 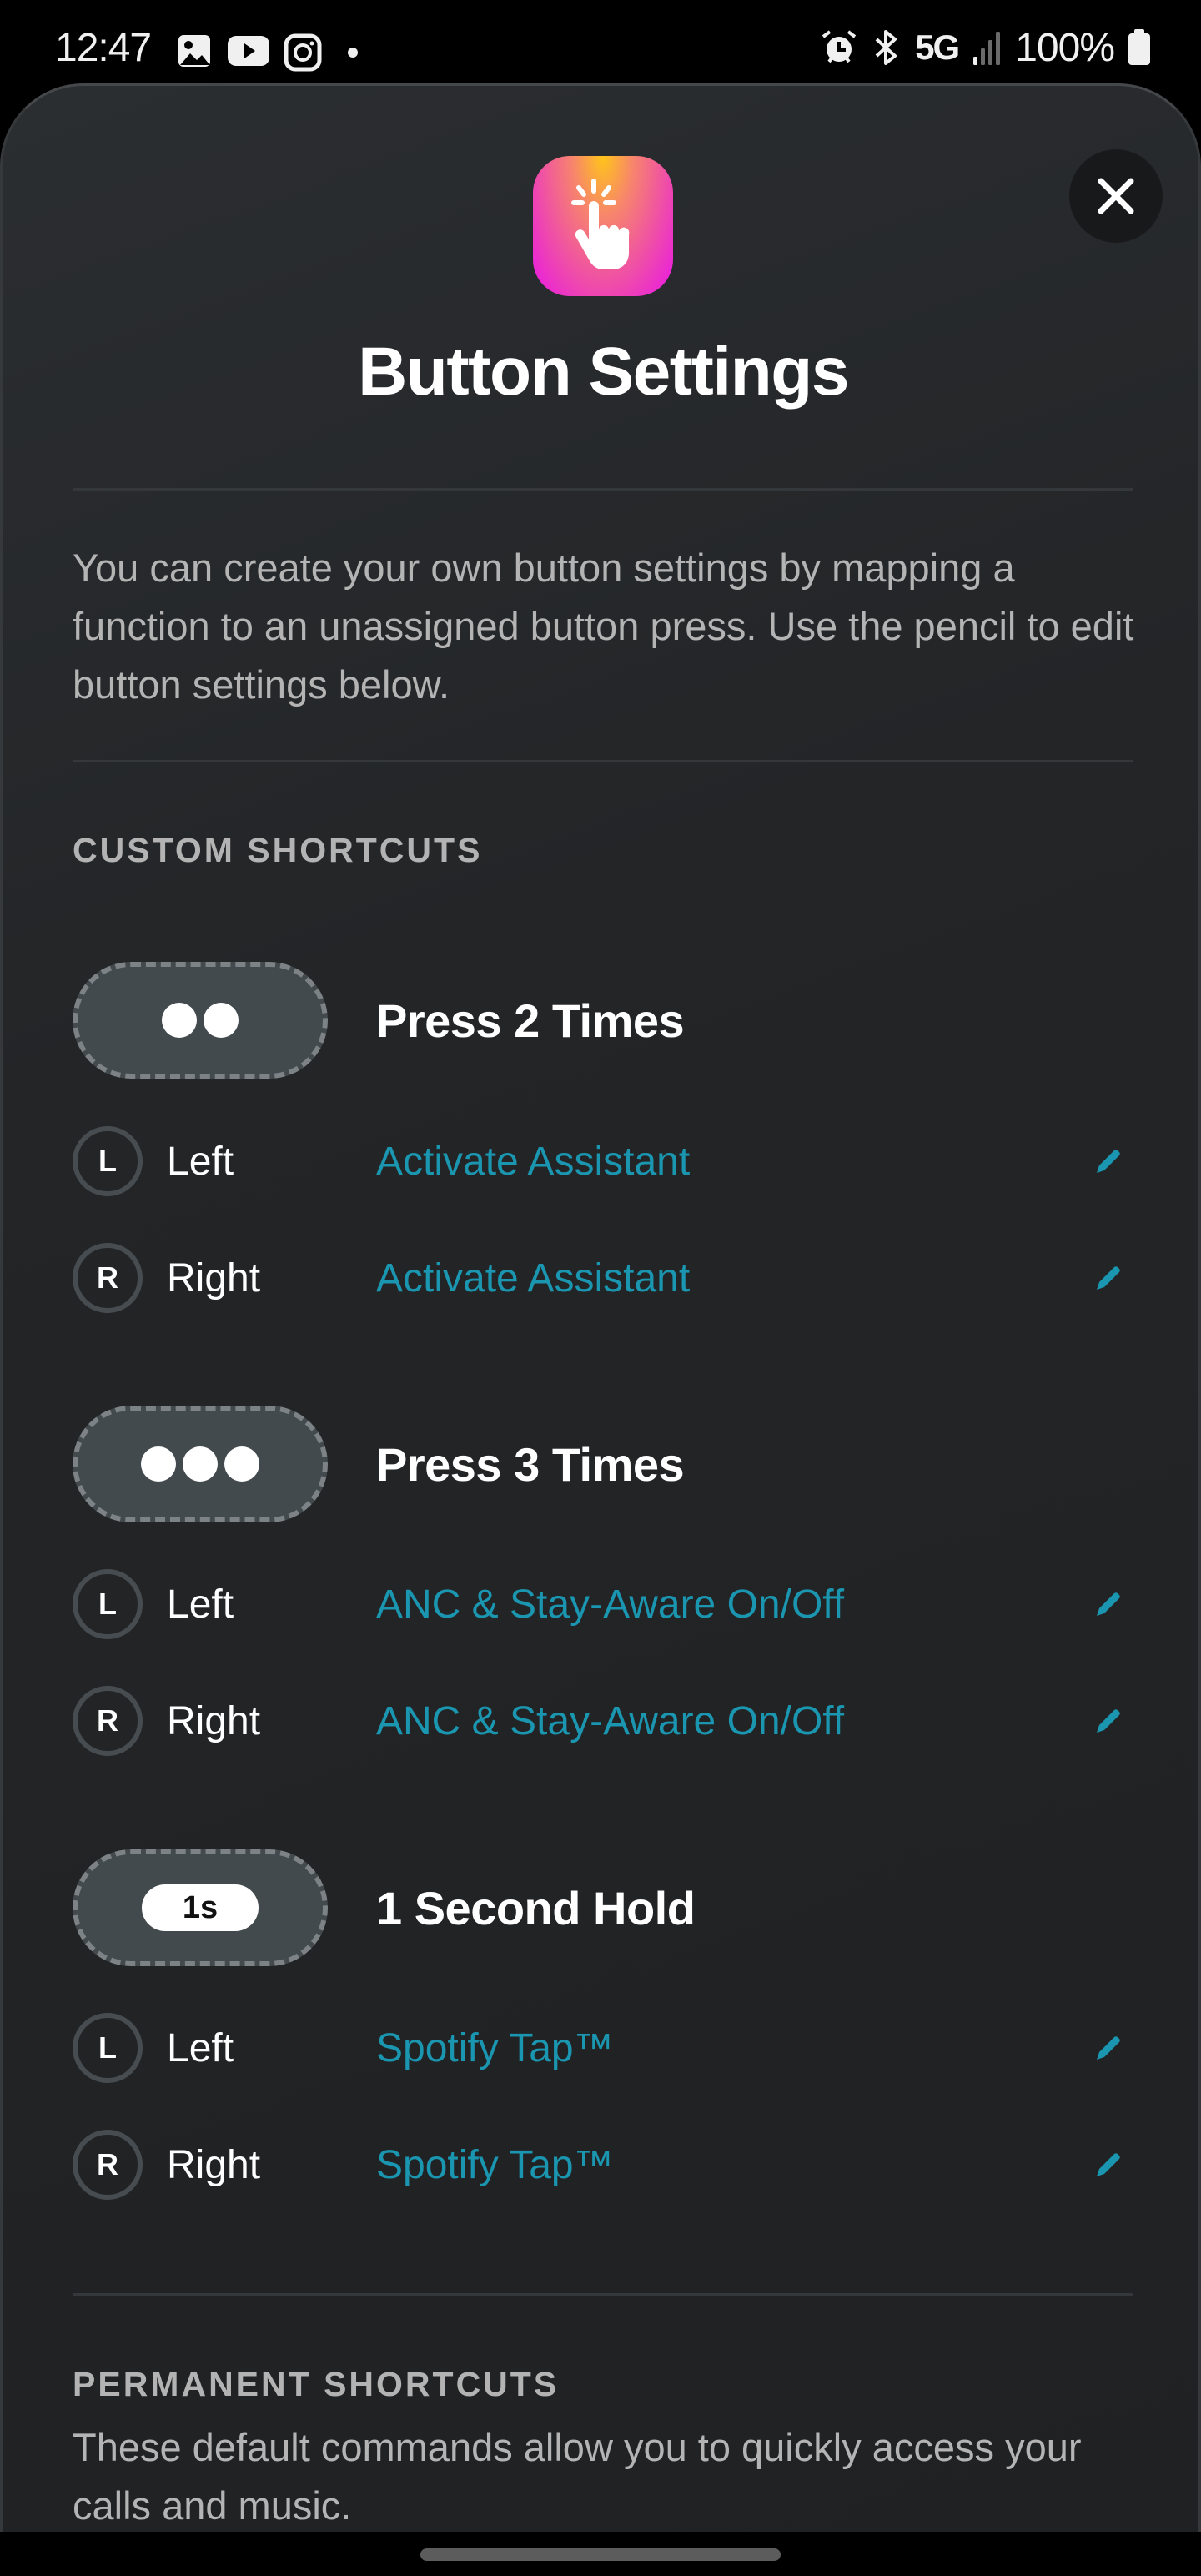 What do you see at coordinates (317, 2384) in the screenshot?
I see `permanent-shortcuts-heading: PERMANENT SHORTCUTS` at bounding box center [317, 2384].